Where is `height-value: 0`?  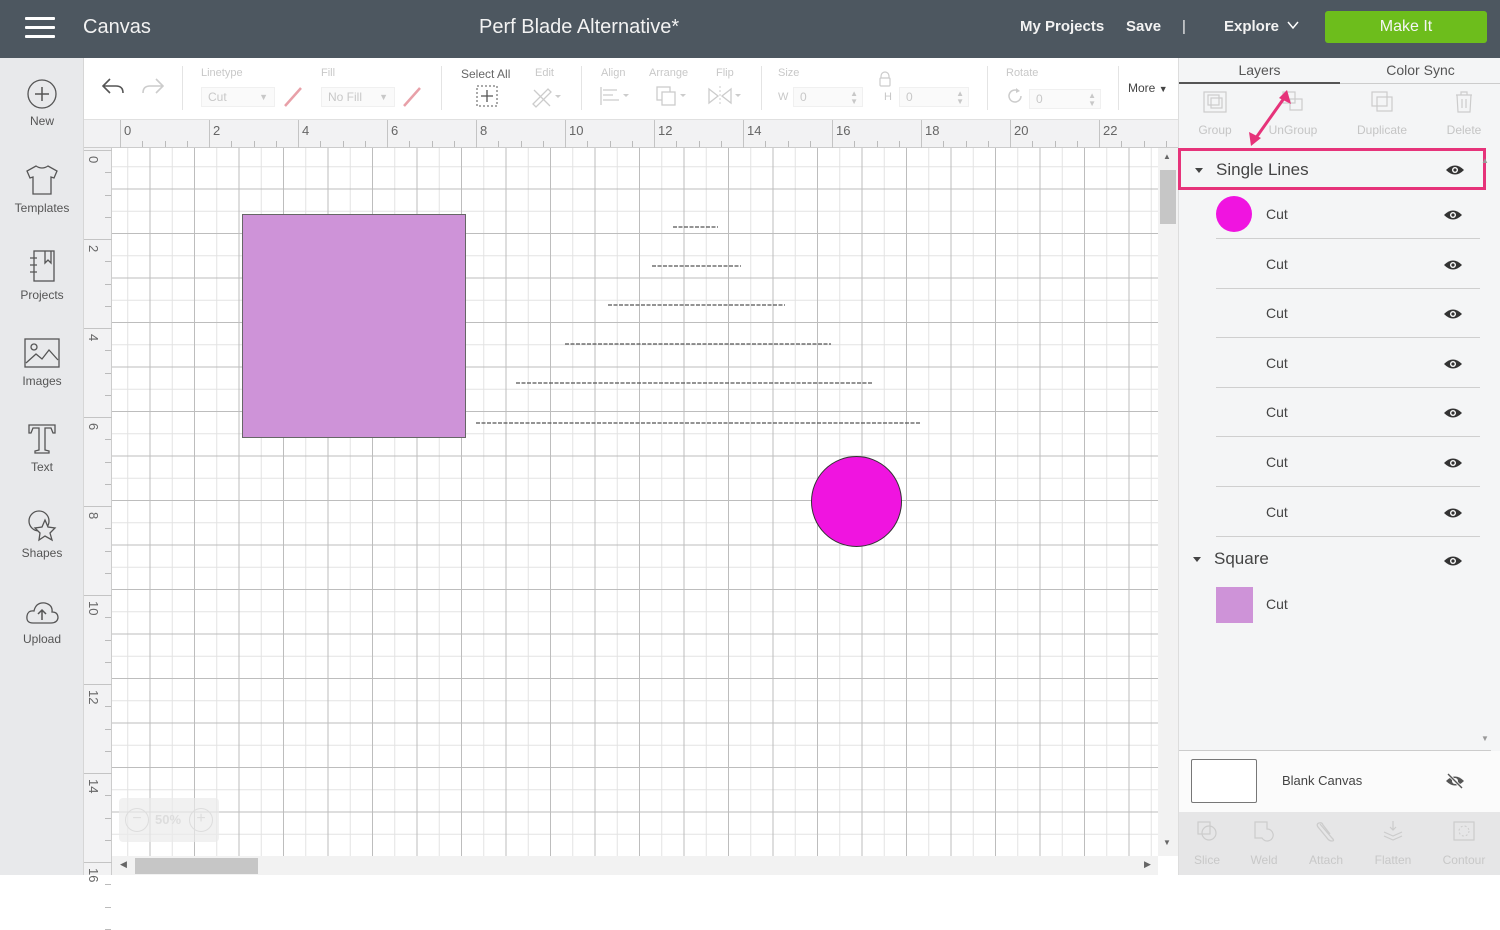 height-value: 0 is located at coordinates (909, 97).